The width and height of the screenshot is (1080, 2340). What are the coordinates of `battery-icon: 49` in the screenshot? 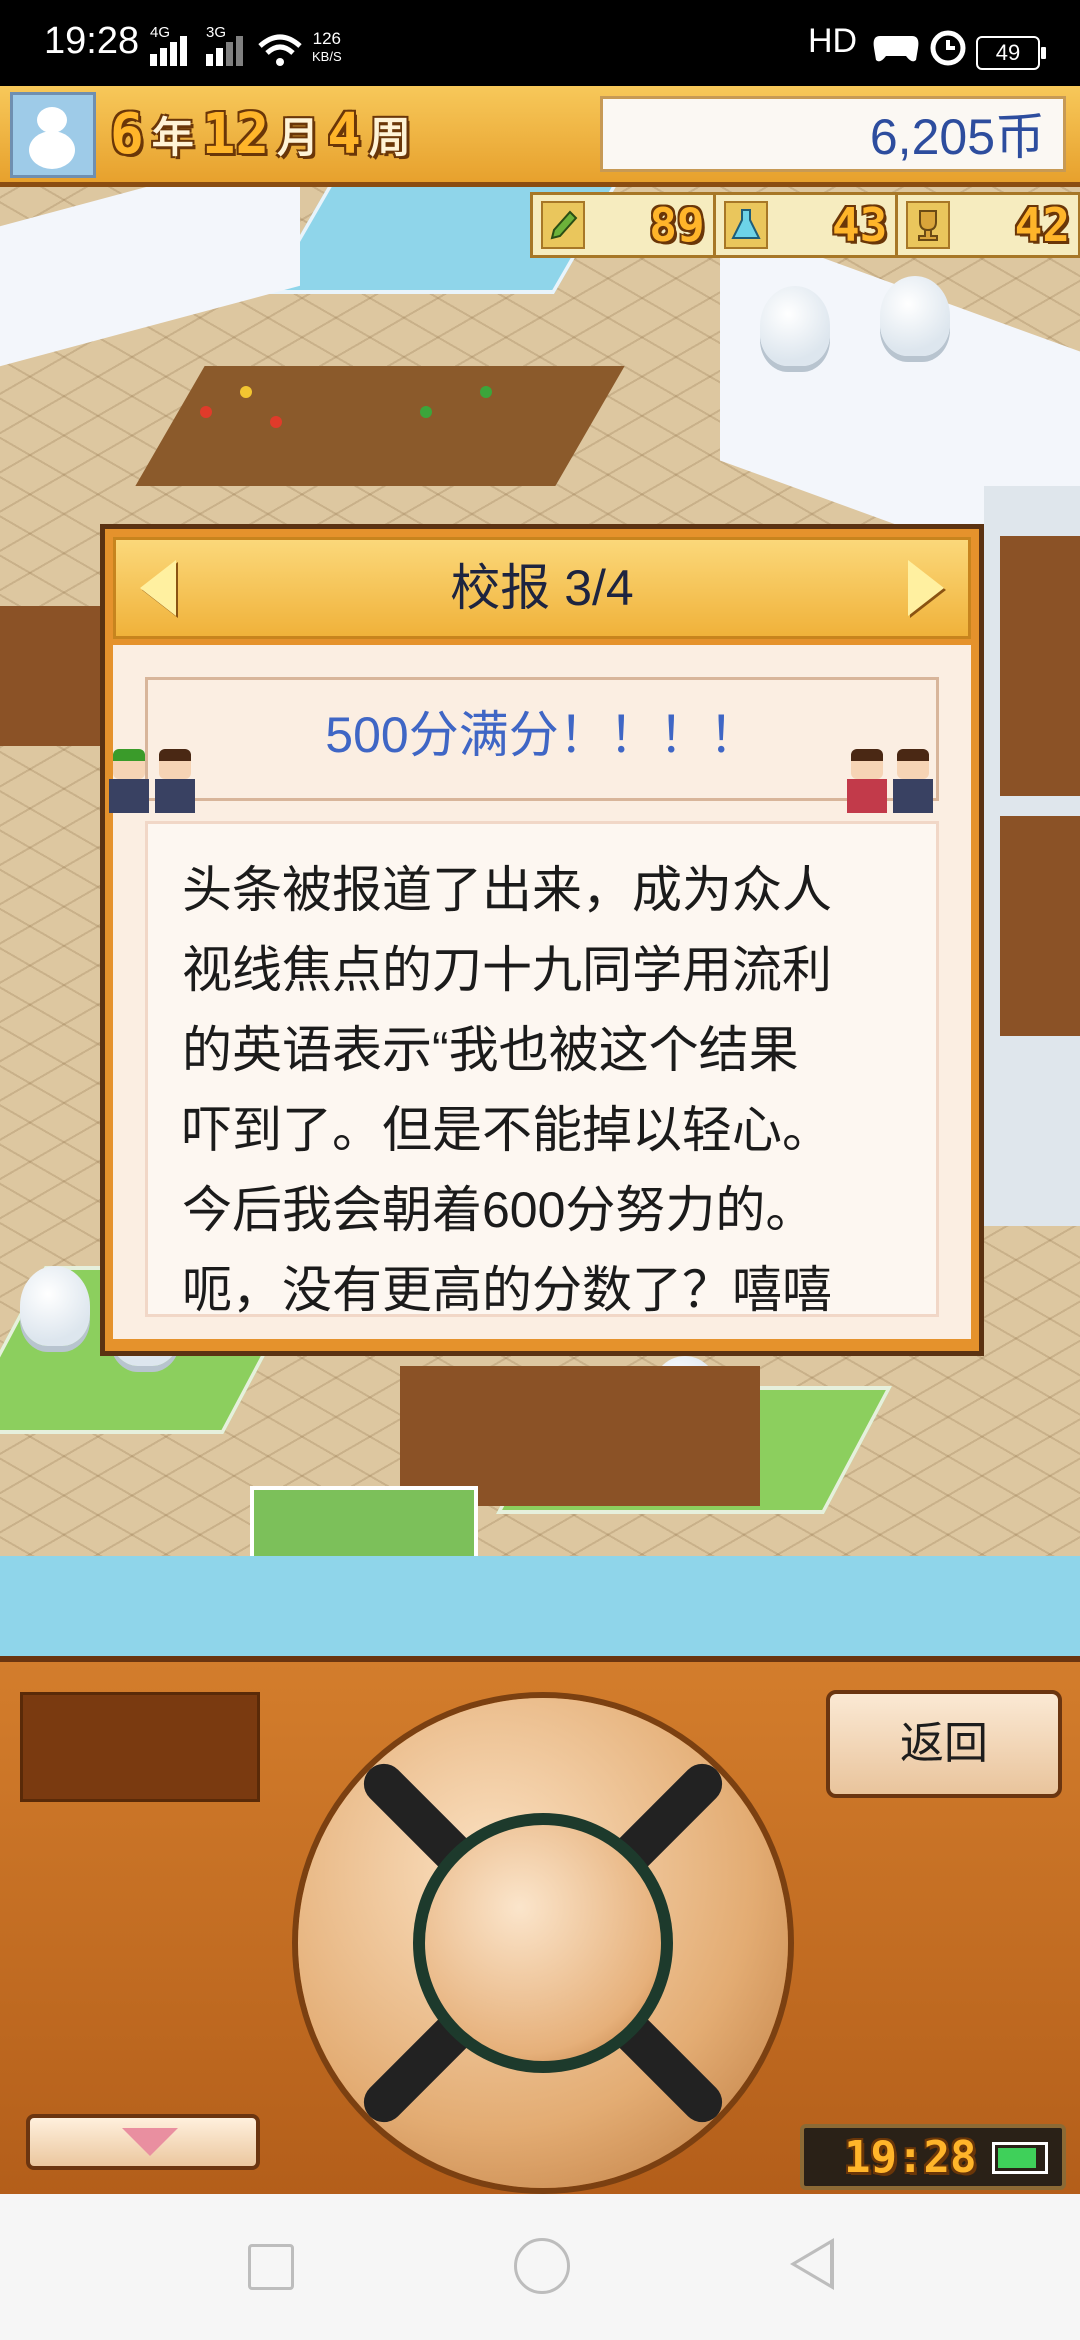 It's located at (1011, 53).